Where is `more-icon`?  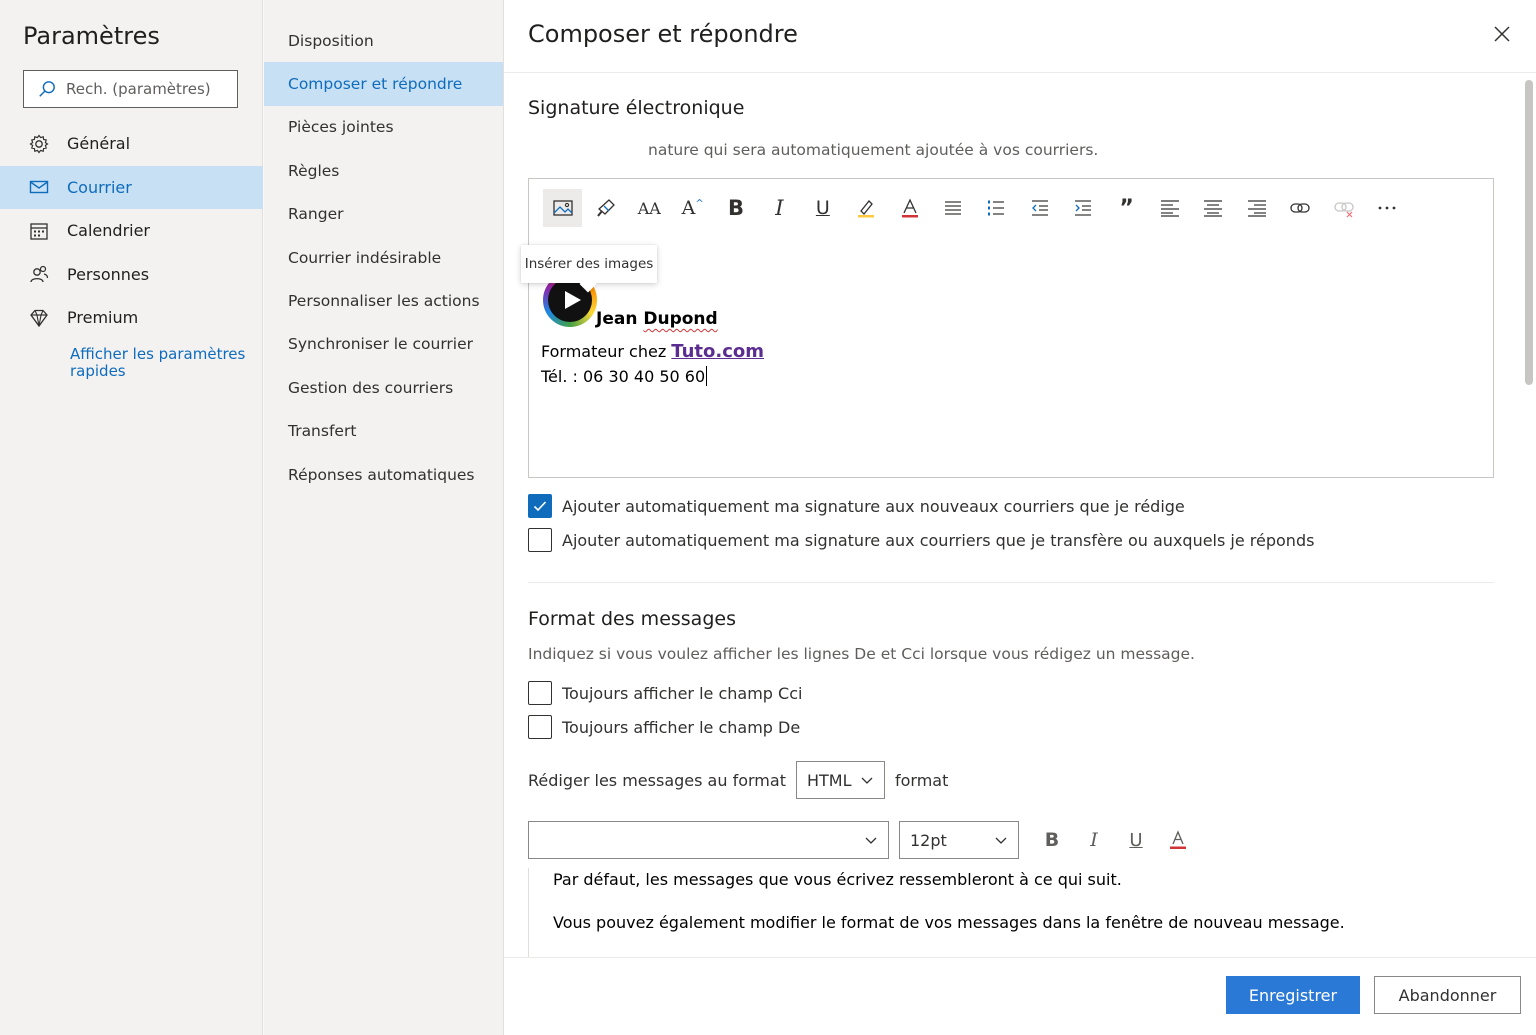 more-icon is located at coordinates (1387, 208).